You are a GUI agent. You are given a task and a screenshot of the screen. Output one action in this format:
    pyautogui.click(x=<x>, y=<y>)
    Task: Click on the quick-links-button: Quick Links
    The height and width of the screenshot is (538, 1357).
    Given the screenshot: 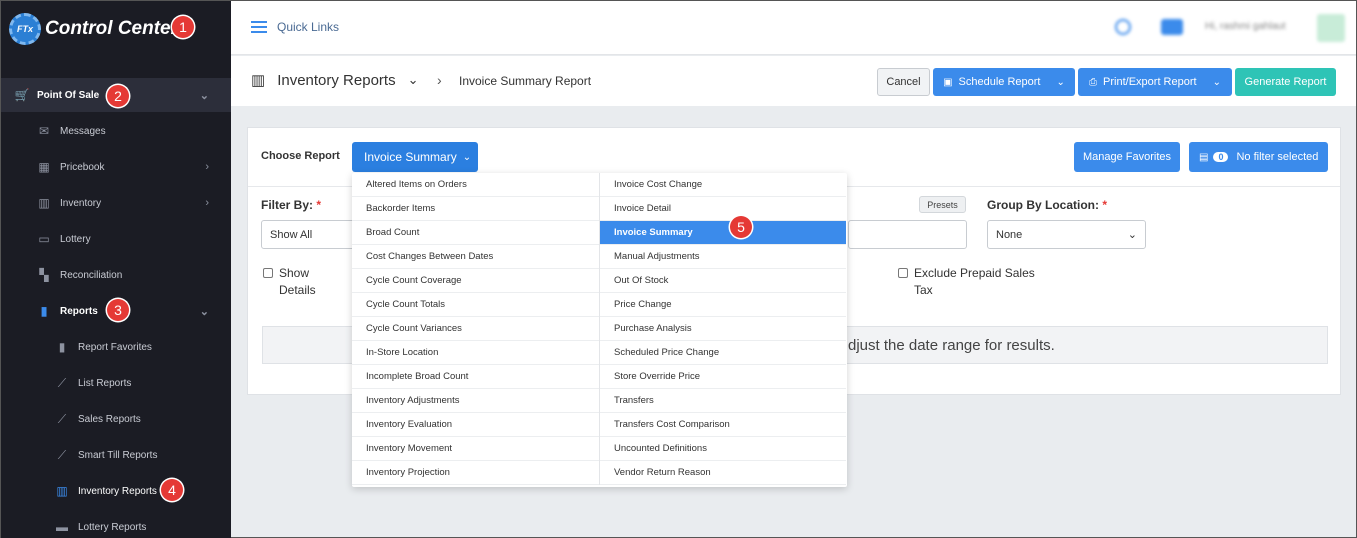 What is the action you would take?
    pyautogui.click(x=295, y=27)
    